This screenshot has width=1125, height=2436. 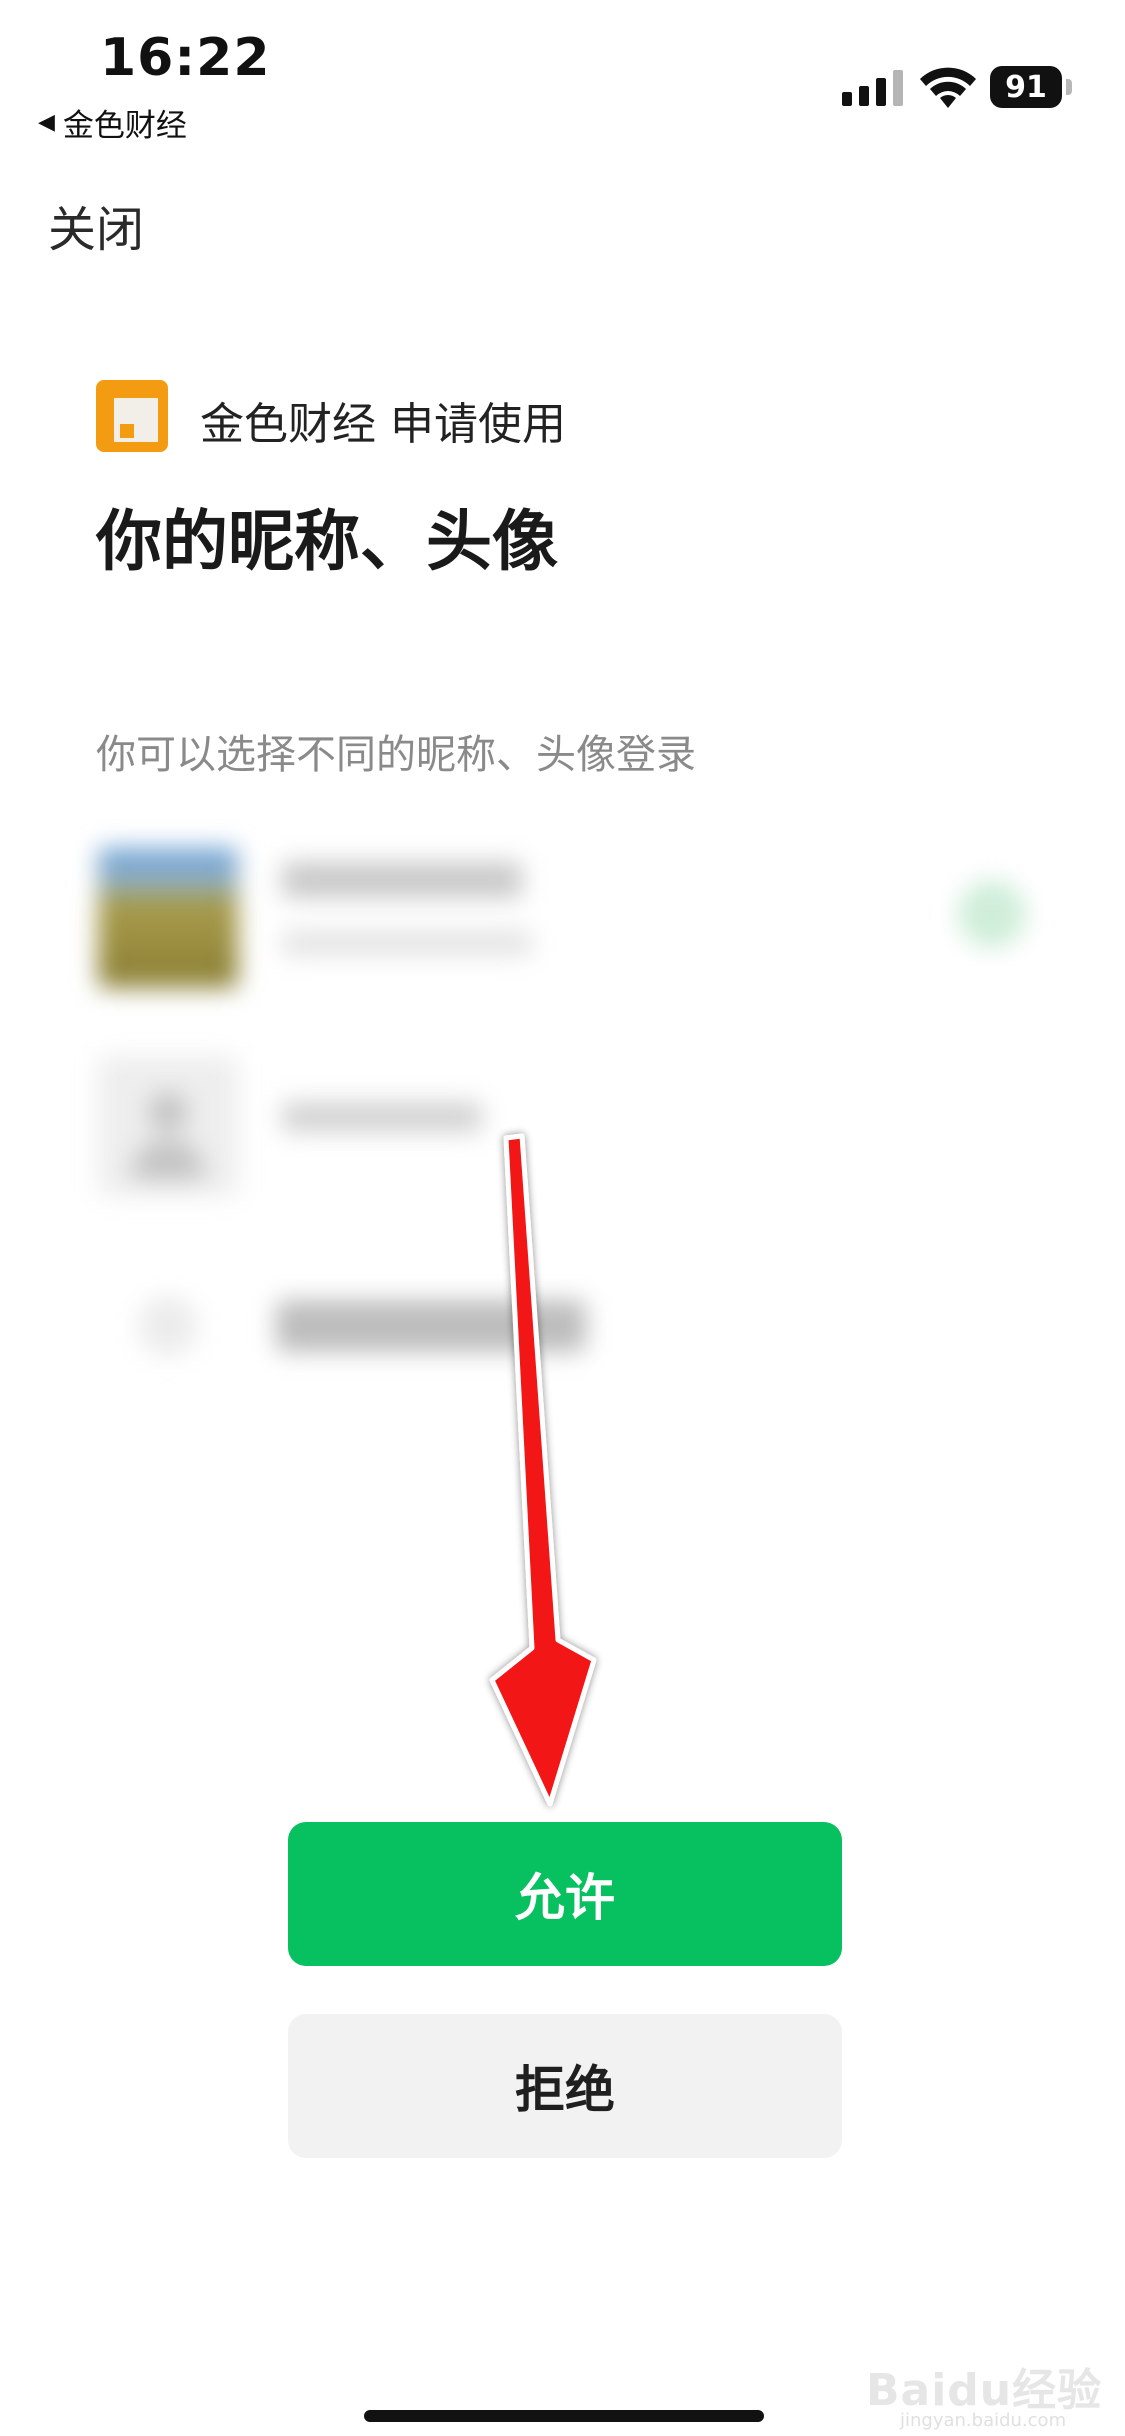 I want to click on back-to-app: ◀ 金色财经, so click(x=112, y=122).